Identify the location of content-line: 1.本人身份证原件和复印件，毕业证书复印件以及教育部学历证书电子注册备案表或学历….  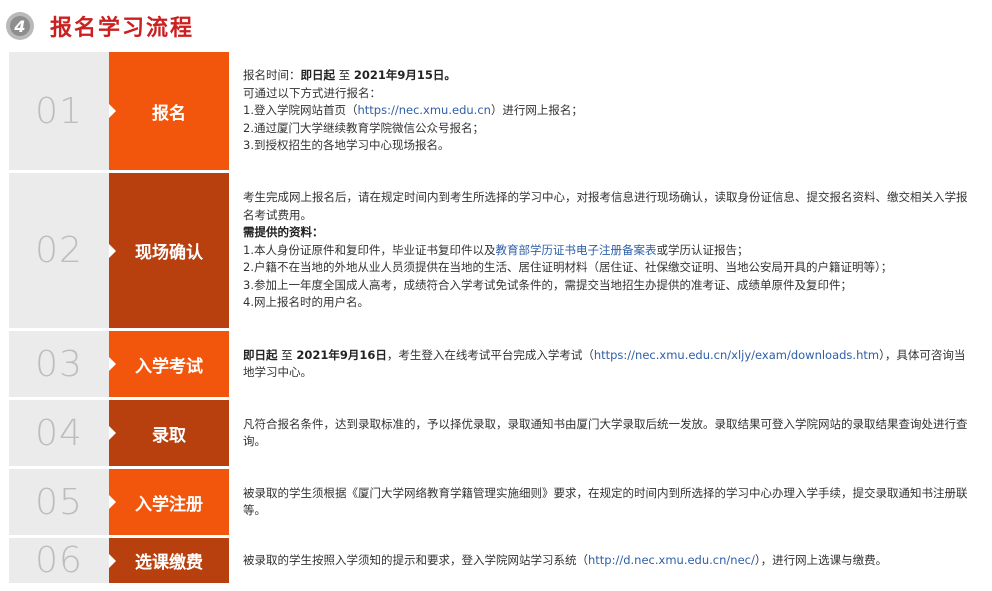
(496, 249).